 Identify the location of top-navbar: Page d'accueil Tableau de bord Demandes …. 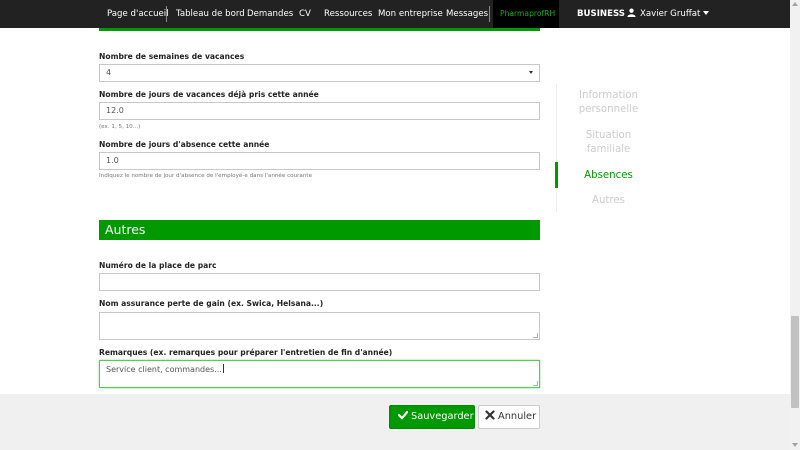
(395, 14).